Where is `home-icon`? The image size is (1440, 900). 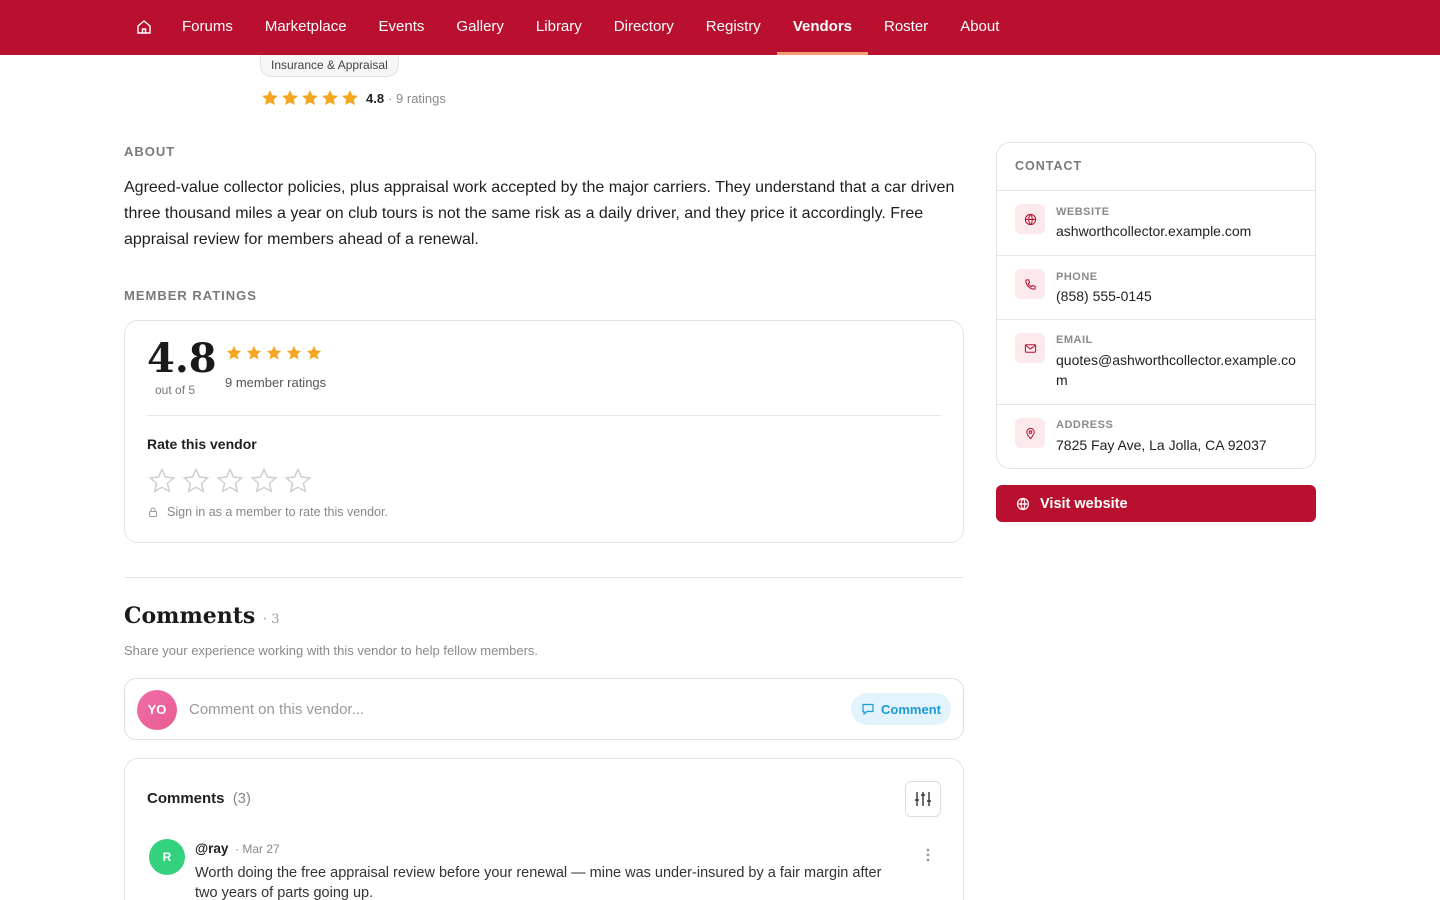 home-icon is located at coordinates (144, 27).